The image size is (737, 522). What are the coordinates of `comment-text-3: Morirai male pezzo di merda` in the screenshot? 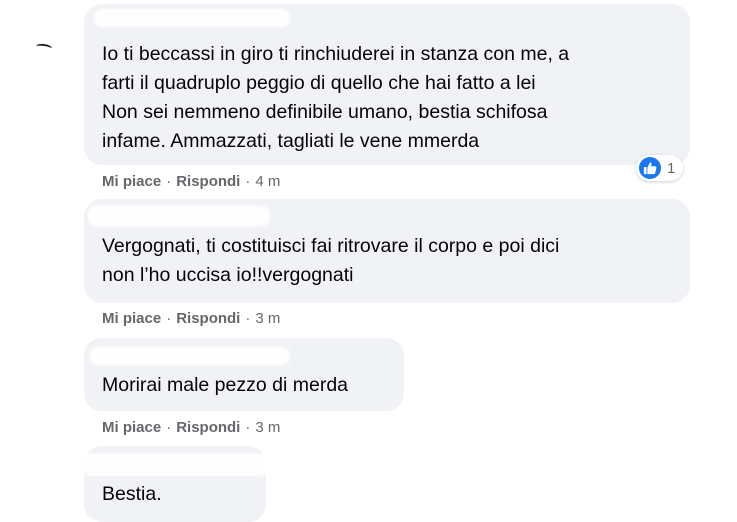 It's located at (225, 385).